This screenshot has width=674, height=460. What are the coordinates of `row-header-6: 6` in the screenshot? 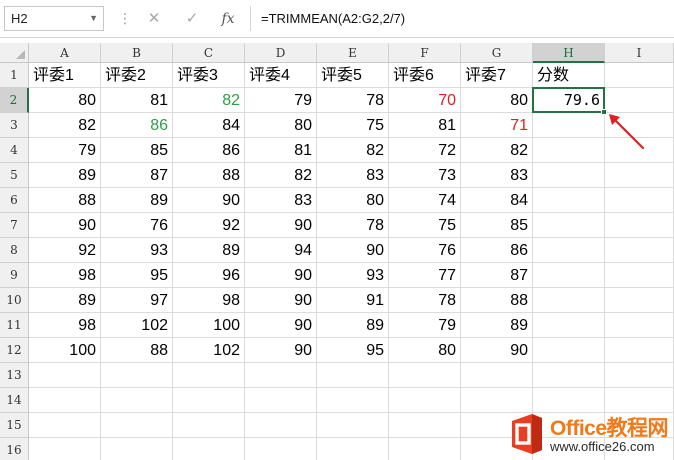 It's located at (14, 200).